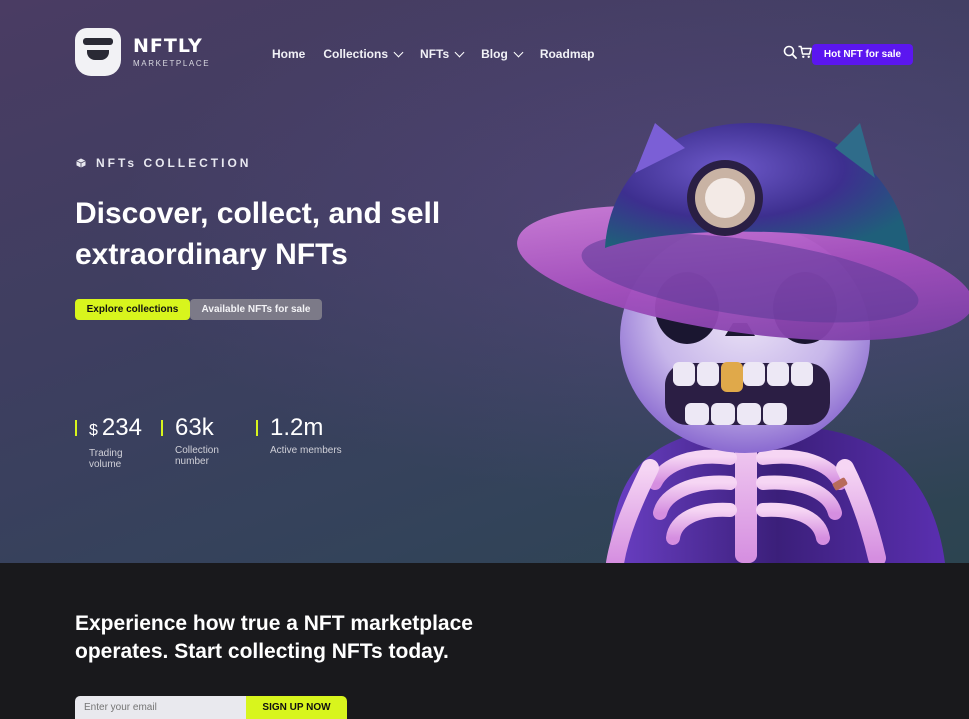  I want to click on stat-trading-volume: $234 Trading volume, so click(116, 442).